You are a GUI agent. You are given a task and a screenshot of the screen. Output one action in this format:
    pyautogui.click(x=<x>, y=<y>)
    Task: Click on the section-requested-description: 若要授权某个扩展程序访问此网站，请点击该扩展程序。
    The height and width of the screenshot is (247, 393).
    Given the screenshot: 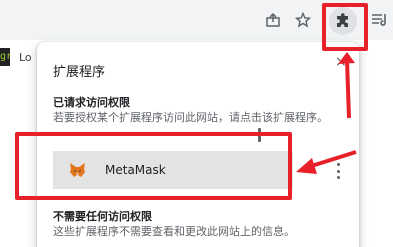 What is the action you would take?
    pyautogui.click(x=190, y=117)
    